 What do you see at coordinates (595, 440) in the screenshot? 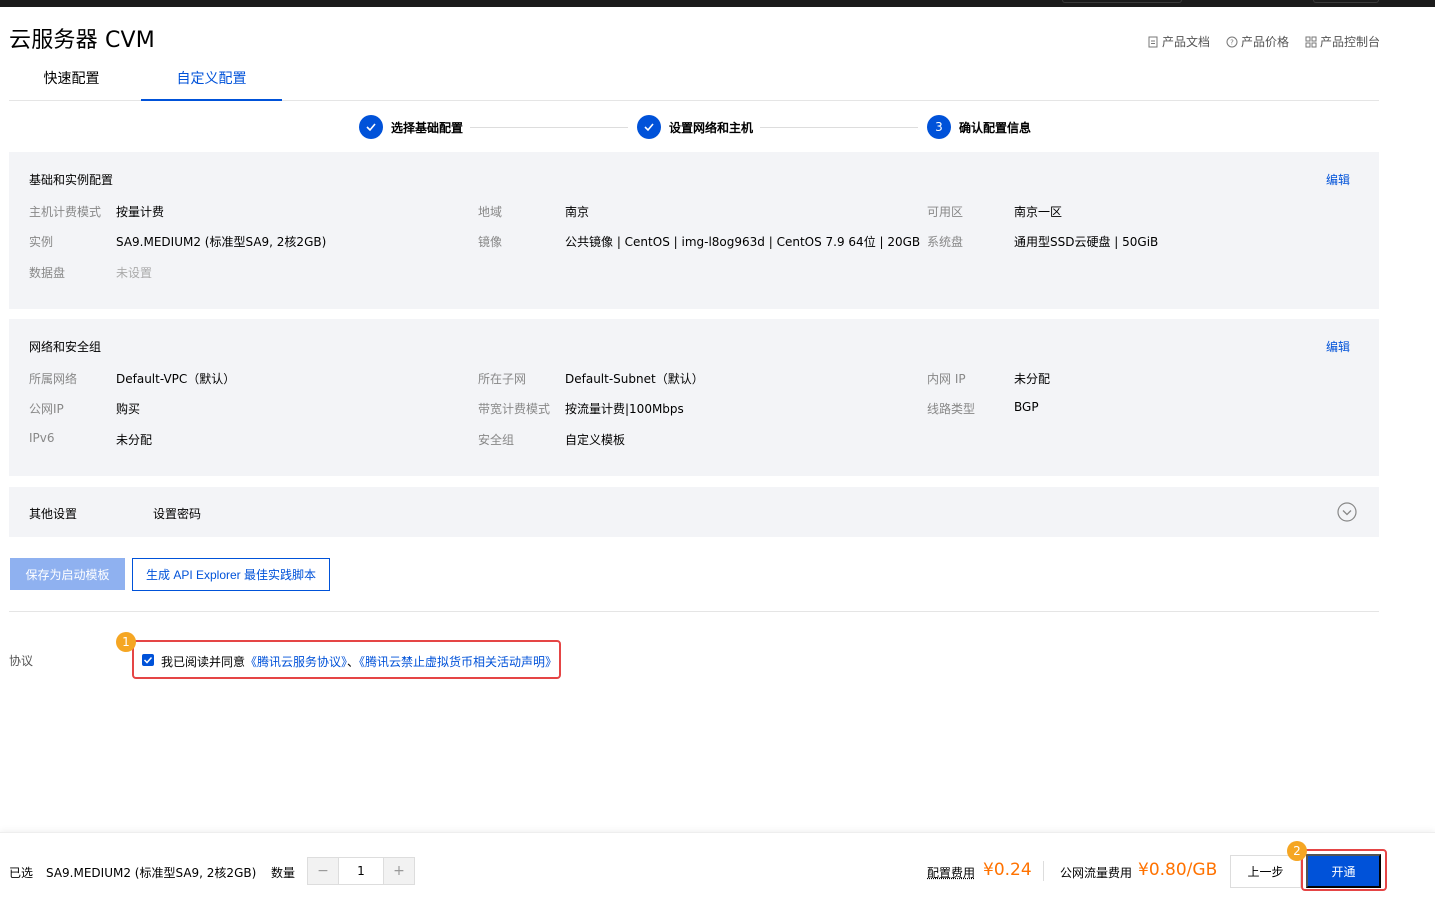
I see `field-value: 自定义模板` at bounding box center [595, 440].